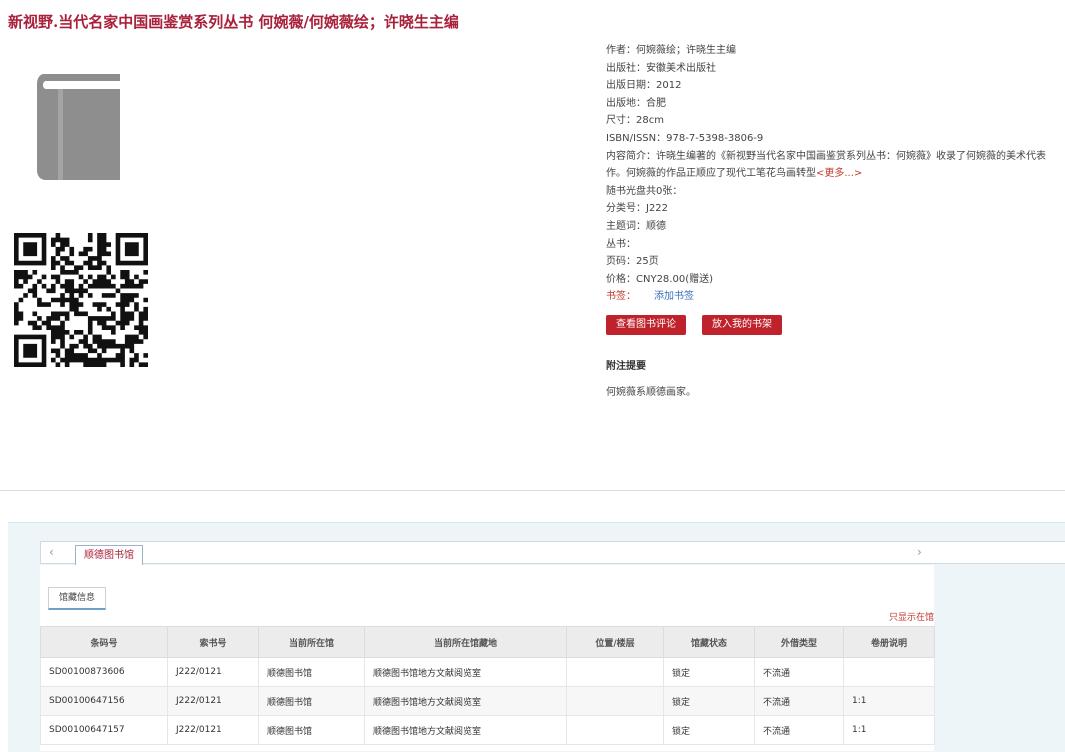 The image size is (1065, 752). Describe the element at coordinates (636, 103) in the screenshot. I see `meta-pub-place: 出版地：合肥` at that location.